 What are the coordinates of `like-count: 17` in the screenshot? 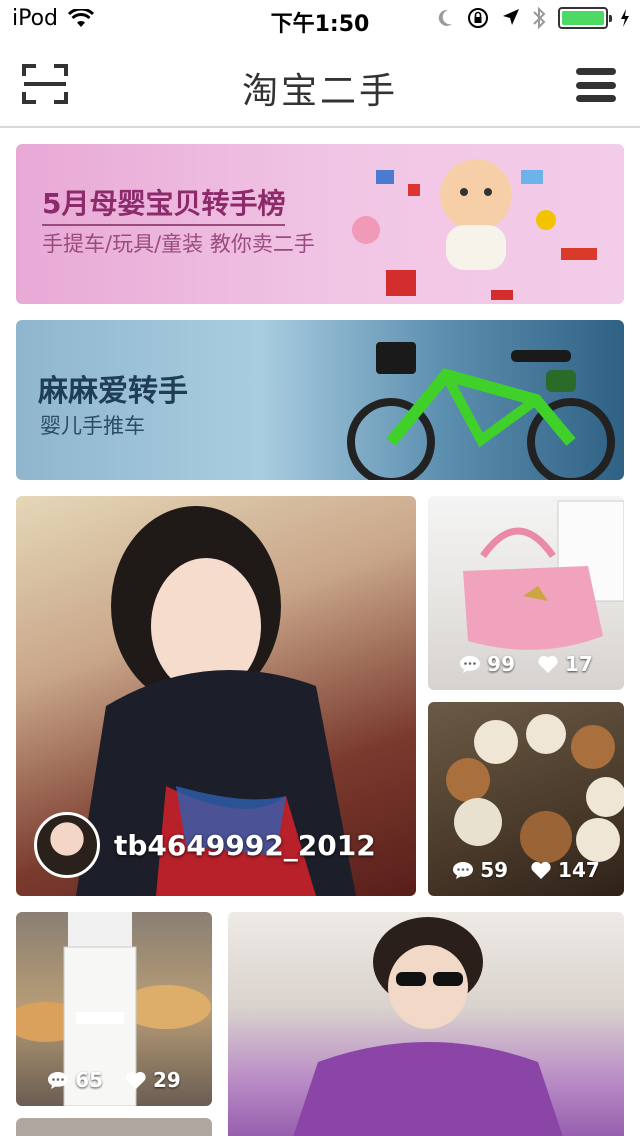 It's located at (579, 664).